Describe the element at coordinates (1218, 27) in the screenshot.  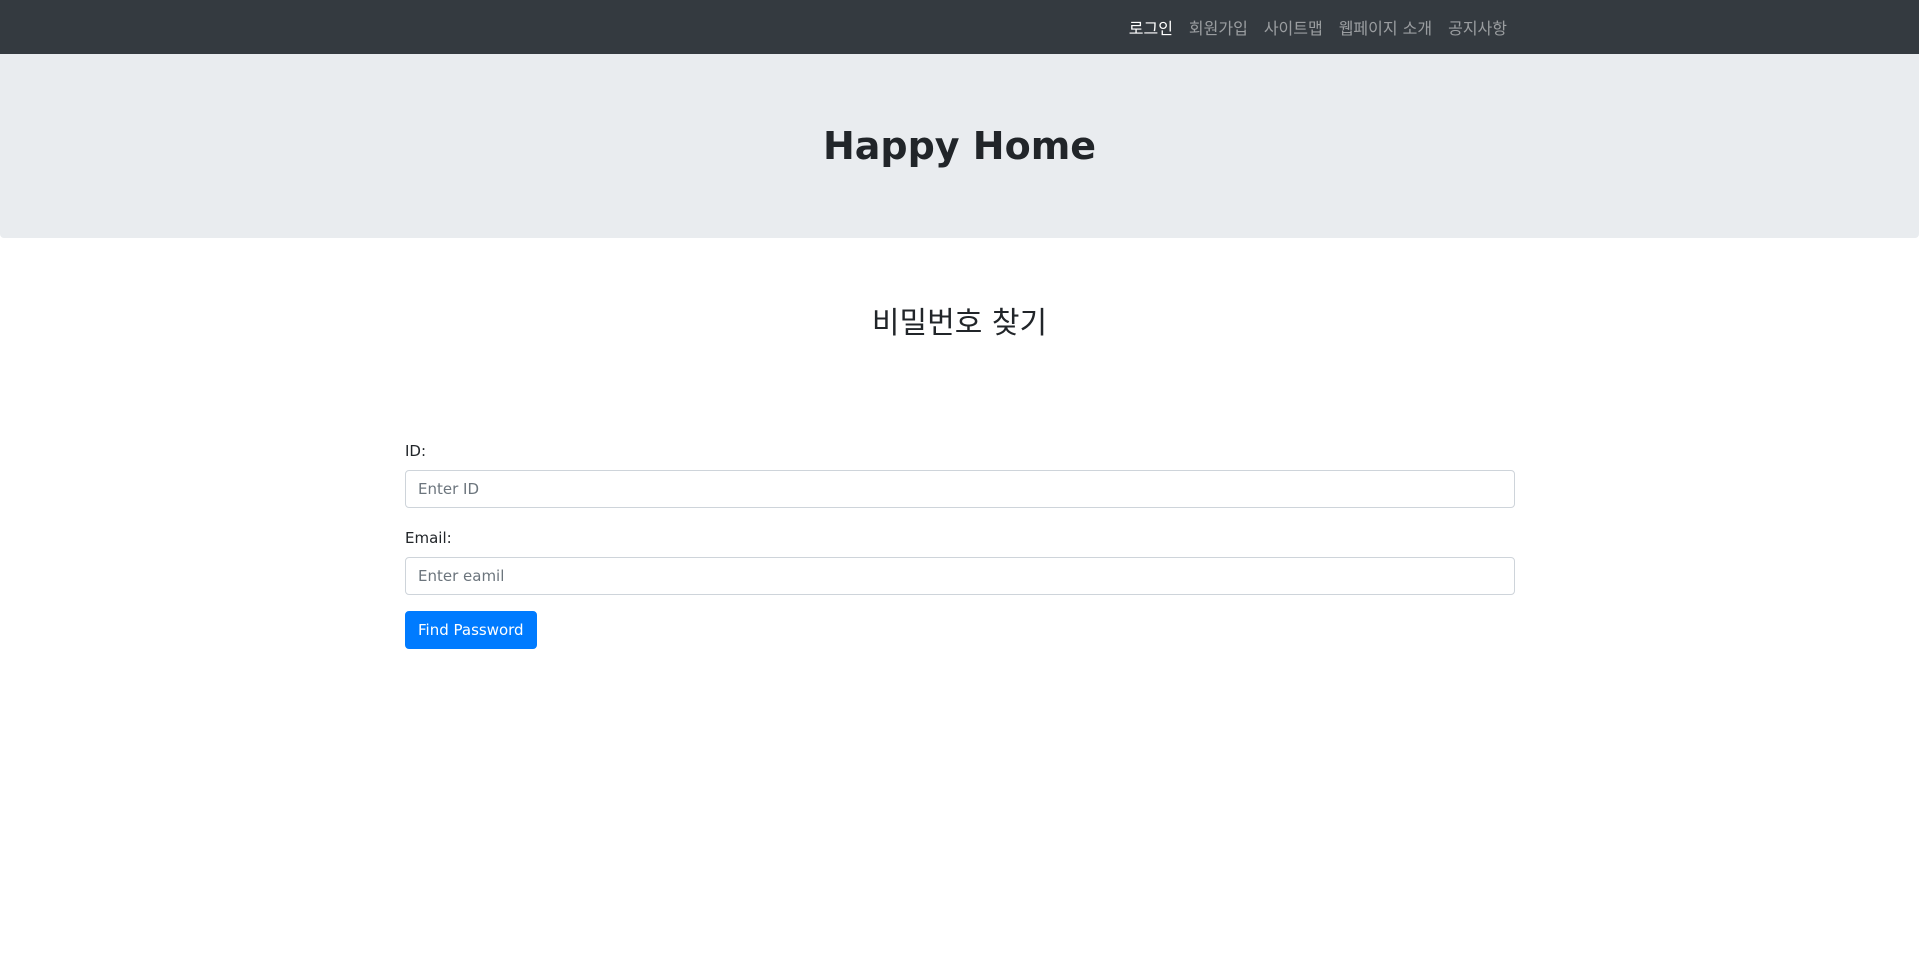
I see `nav-link-signup: 회원가입` at that location.